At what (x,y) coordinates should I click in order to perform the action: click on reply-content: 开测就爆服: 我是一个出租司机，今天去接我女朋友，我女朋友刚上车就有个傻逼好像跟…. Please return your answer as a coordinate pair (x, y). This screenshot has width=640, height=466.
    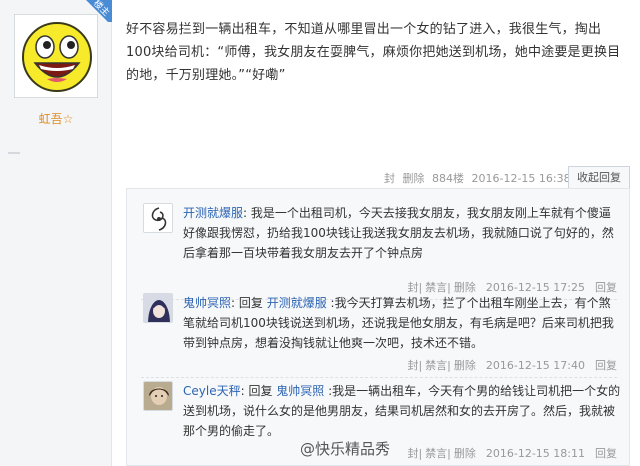
    Looking at the image, I should click on (402, 233).